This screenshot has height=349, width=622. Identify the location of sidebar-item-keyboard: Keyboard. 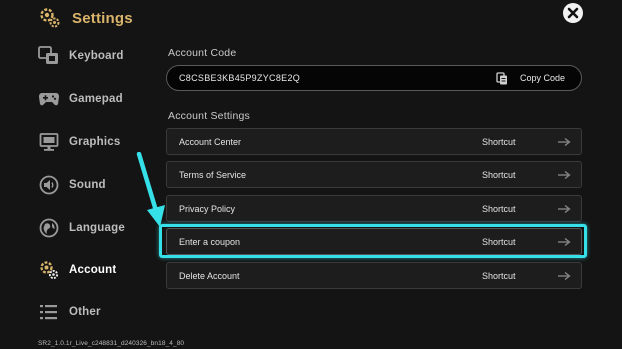
(98, 56).